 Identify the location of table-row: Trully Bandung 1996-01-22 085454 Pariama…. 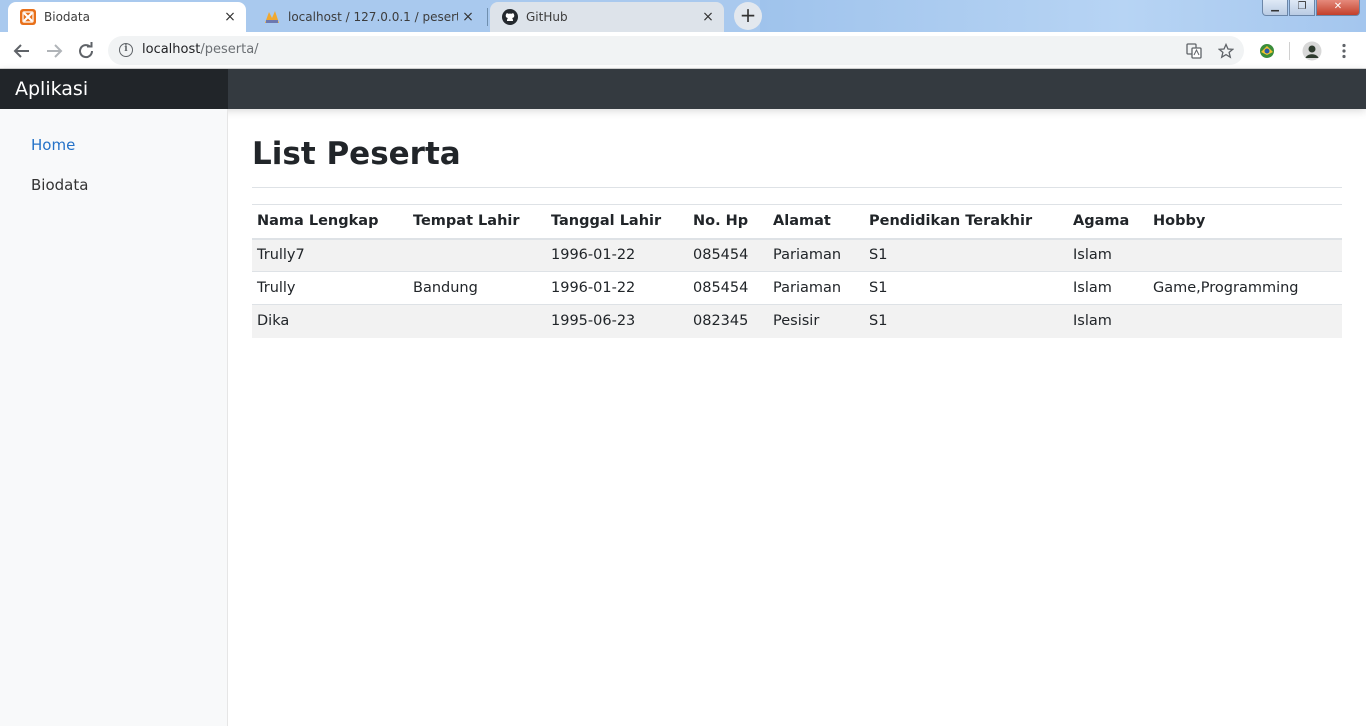
(797, 288).